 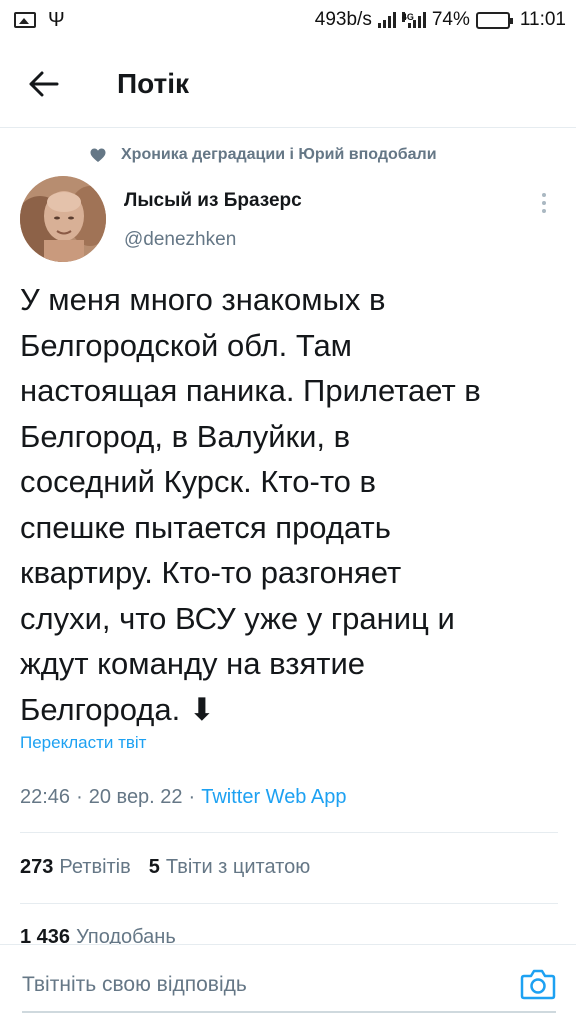 I want to click on battery-icon, so click(x=494, y=20).